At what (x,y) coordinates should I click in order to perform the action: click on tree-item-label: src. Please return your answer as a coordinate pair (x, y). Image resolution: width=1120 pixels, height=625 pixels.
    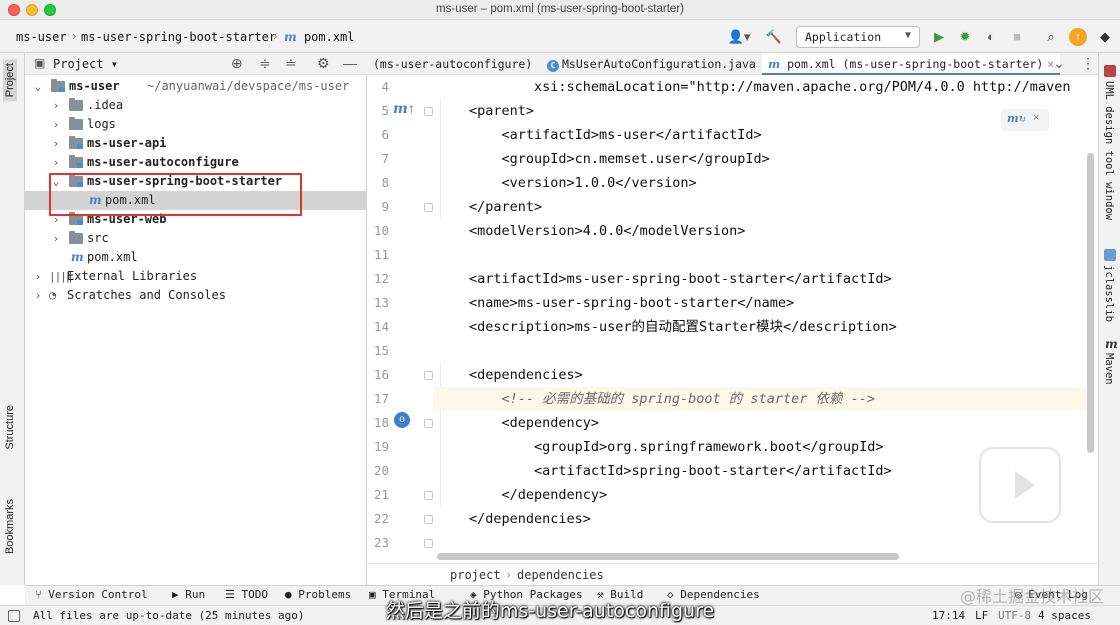
    Looking at the image, I should click on (98, 238).